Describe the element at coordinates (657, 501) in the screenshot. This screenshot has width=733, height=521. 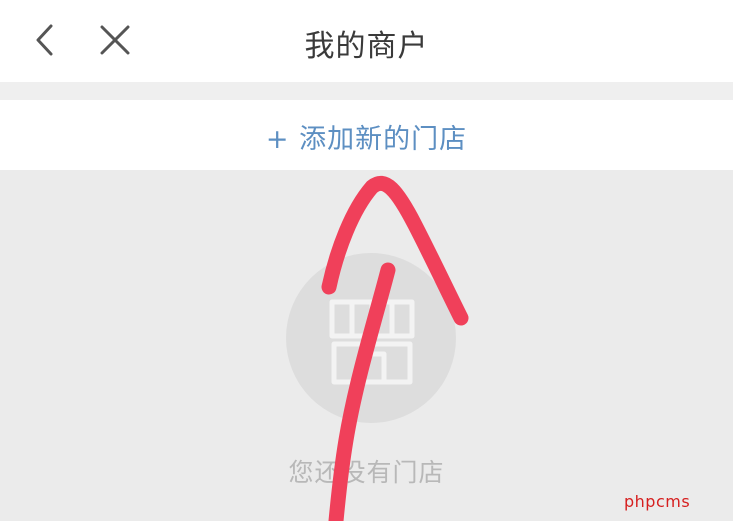
I see `watermark: phpcms` at that location.